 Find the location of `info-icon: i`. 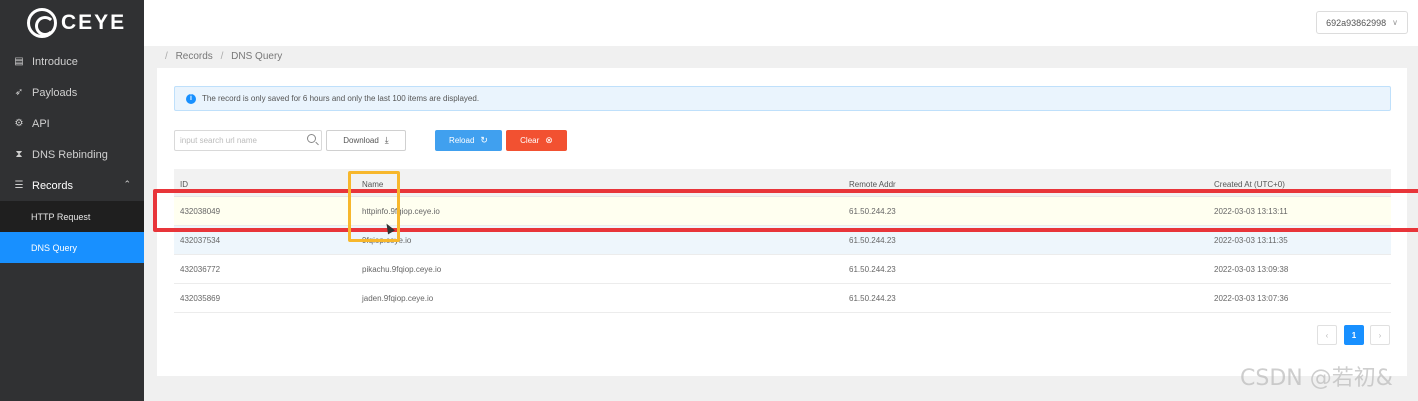

info-icon: i is located at coordinates (191, 98).